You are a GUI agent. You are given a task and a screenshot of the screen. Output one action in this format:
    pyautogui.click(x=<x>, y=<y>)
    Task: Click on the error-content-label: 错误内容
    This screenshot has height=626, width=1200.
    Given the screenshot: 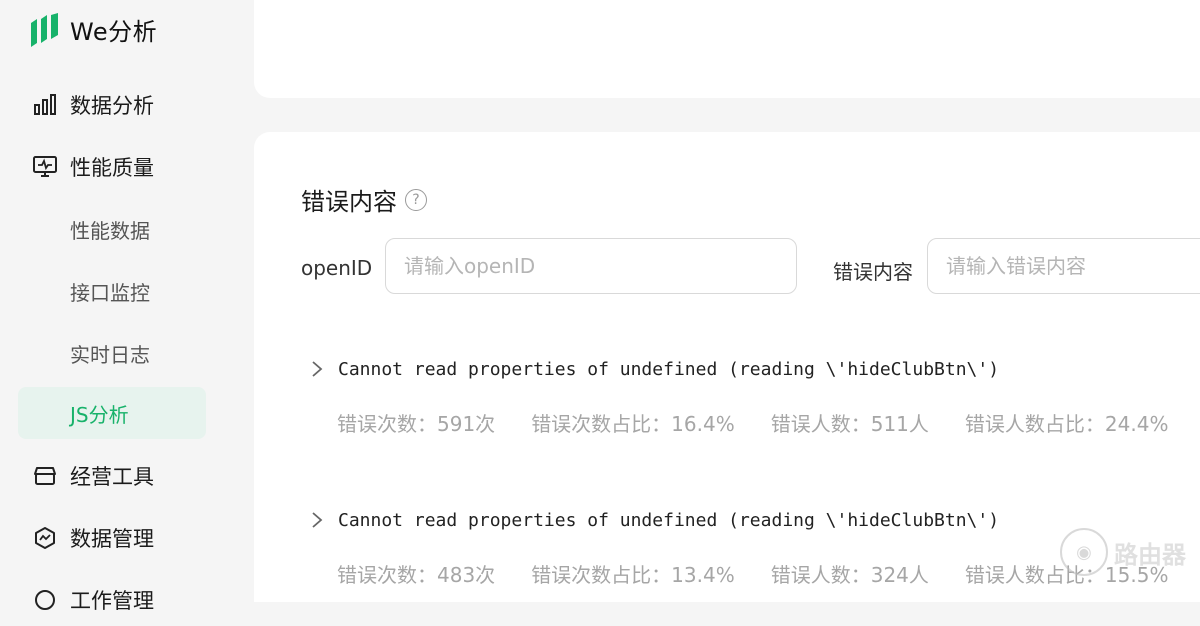 What is the action you would take?
    pyautogui.click(x=873, y=272)
    